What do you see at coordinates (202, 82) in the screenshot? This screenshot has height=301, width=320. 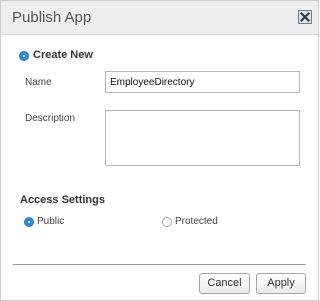 I see `name-field: EmployeeDirectory` at bounding box center [202, 82].